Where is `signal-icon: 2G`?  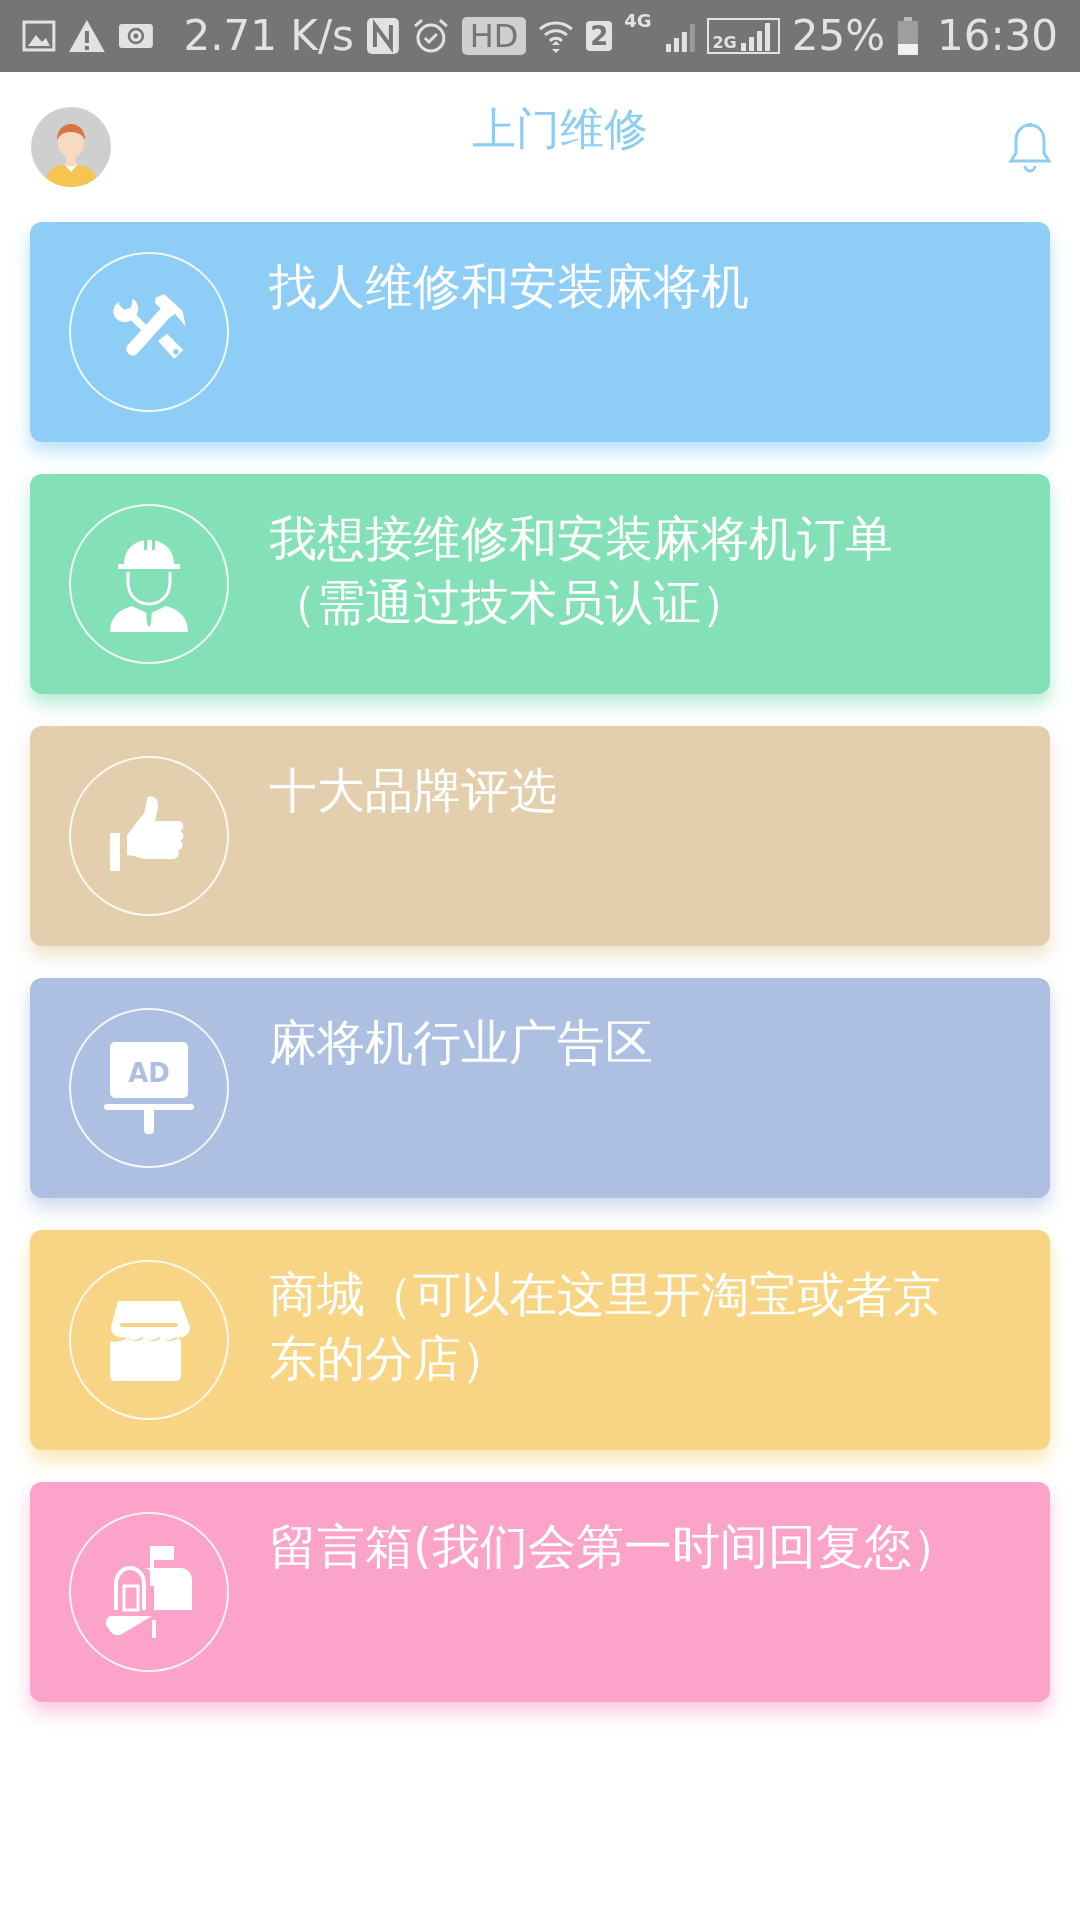 signal-icon: 2G is located at coordinates (743, 36).